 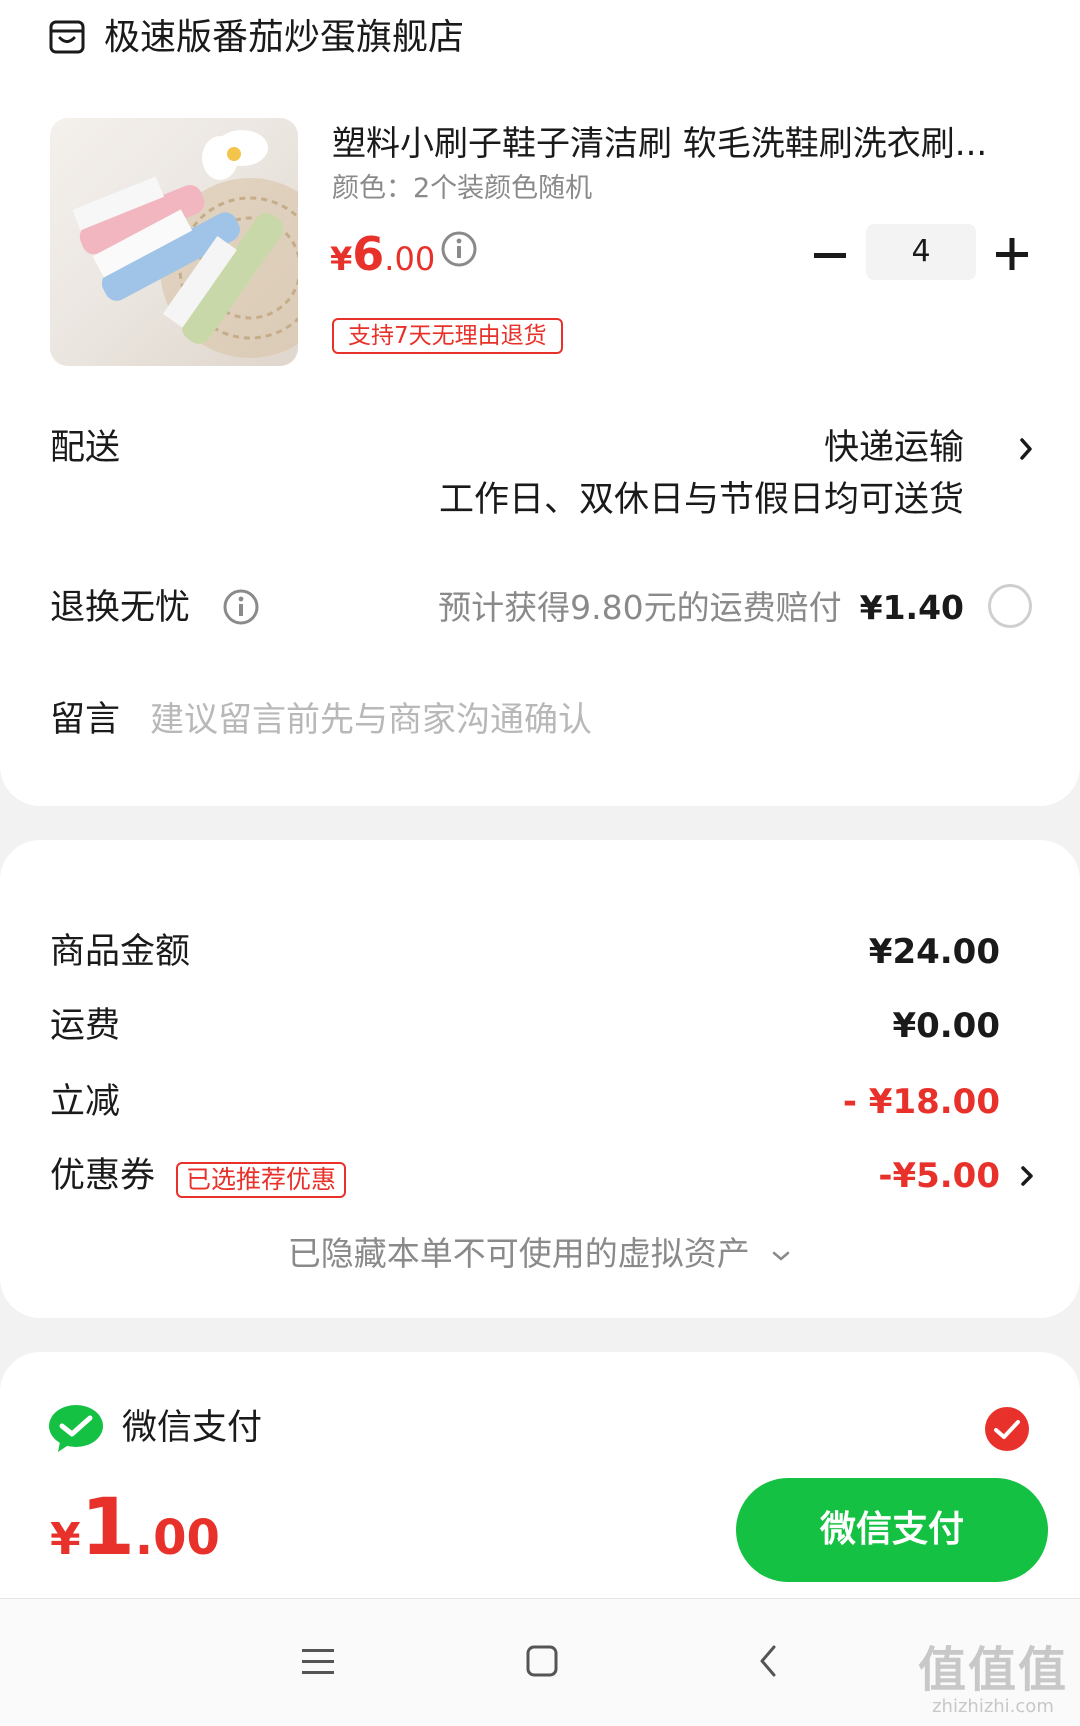 I want to click on product-variant: 颜色：2个装颜色随机, so click(x=462, y=189).